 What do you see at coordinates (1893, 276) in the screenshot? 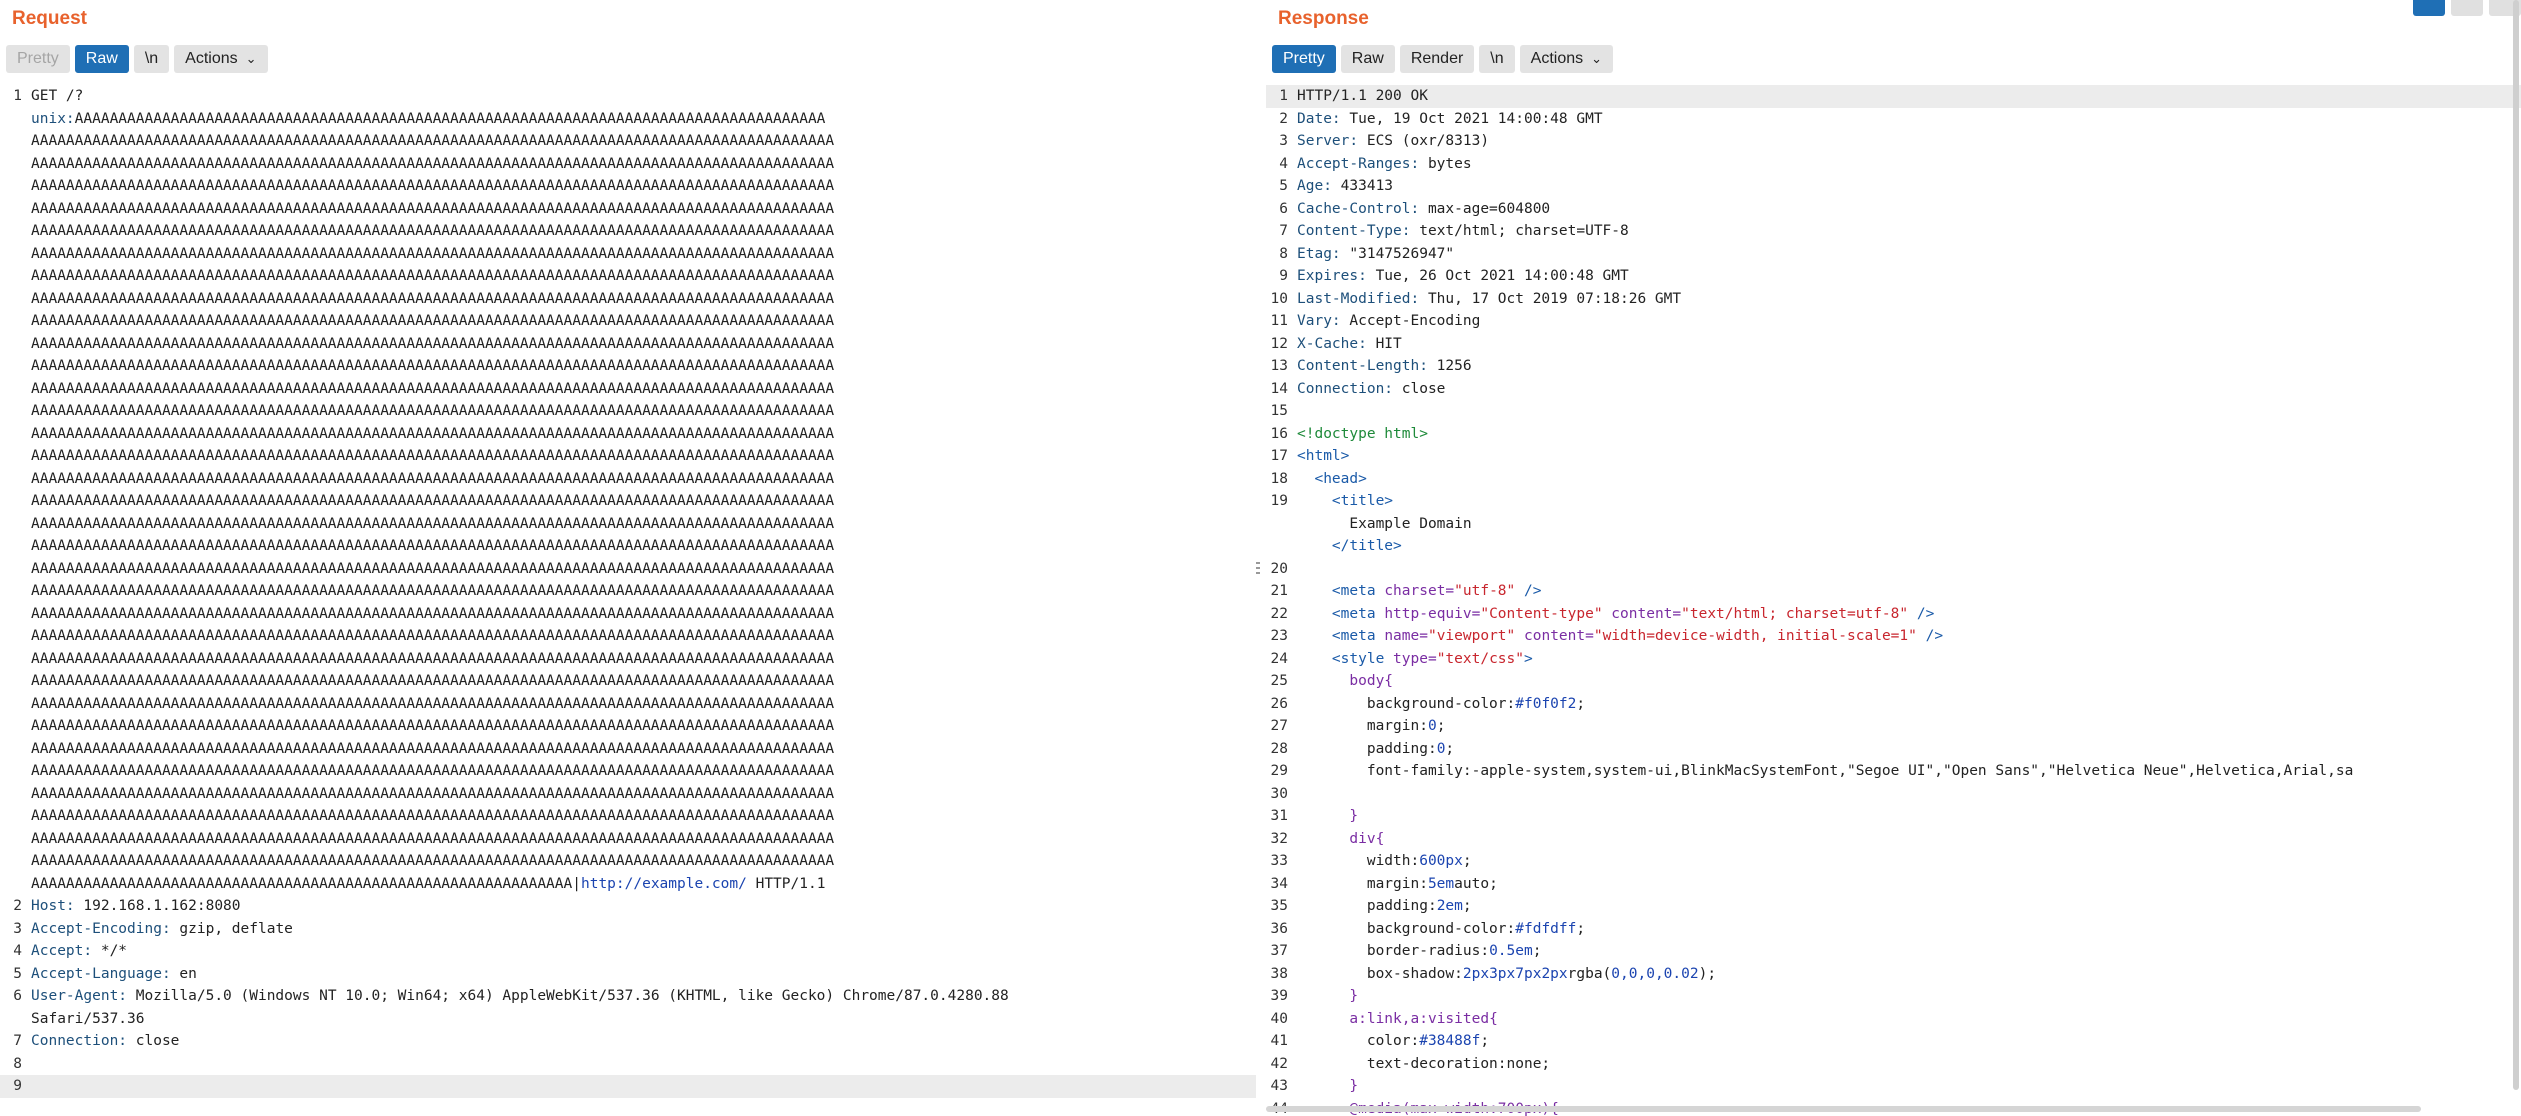
I see `response-line: 9 Expires: Tue, 26 Oct 2021 14:00:48 GMT` at bounding box center [1893, 276].